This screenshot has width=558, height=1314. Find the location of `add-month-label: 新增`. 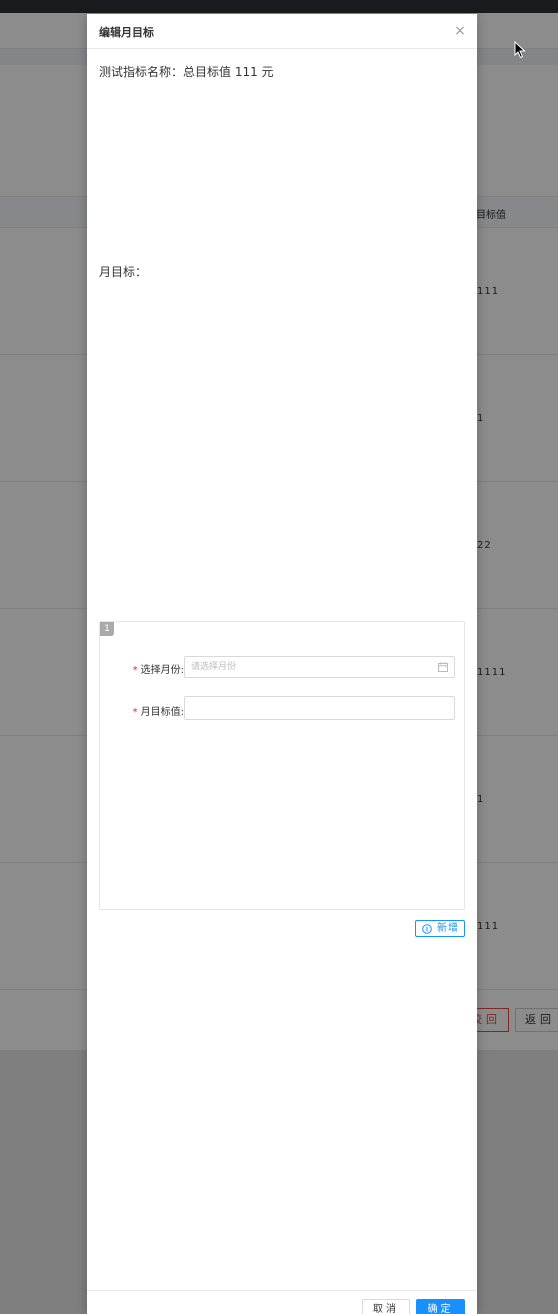

add-month-label: 新增 is located at coordinates (448, 928).